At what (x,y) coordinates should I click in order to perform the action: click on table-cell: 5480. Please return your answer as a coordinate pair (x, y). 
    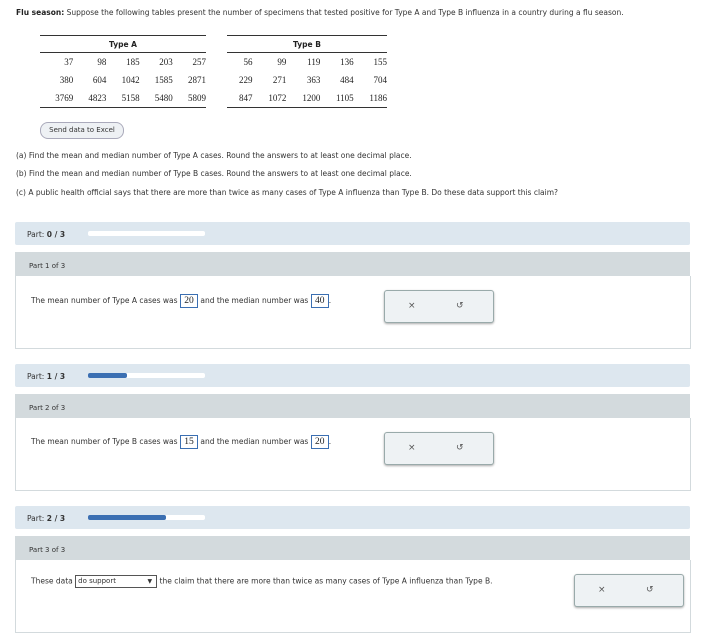
    Looking at the image, I should click on (156, 98).